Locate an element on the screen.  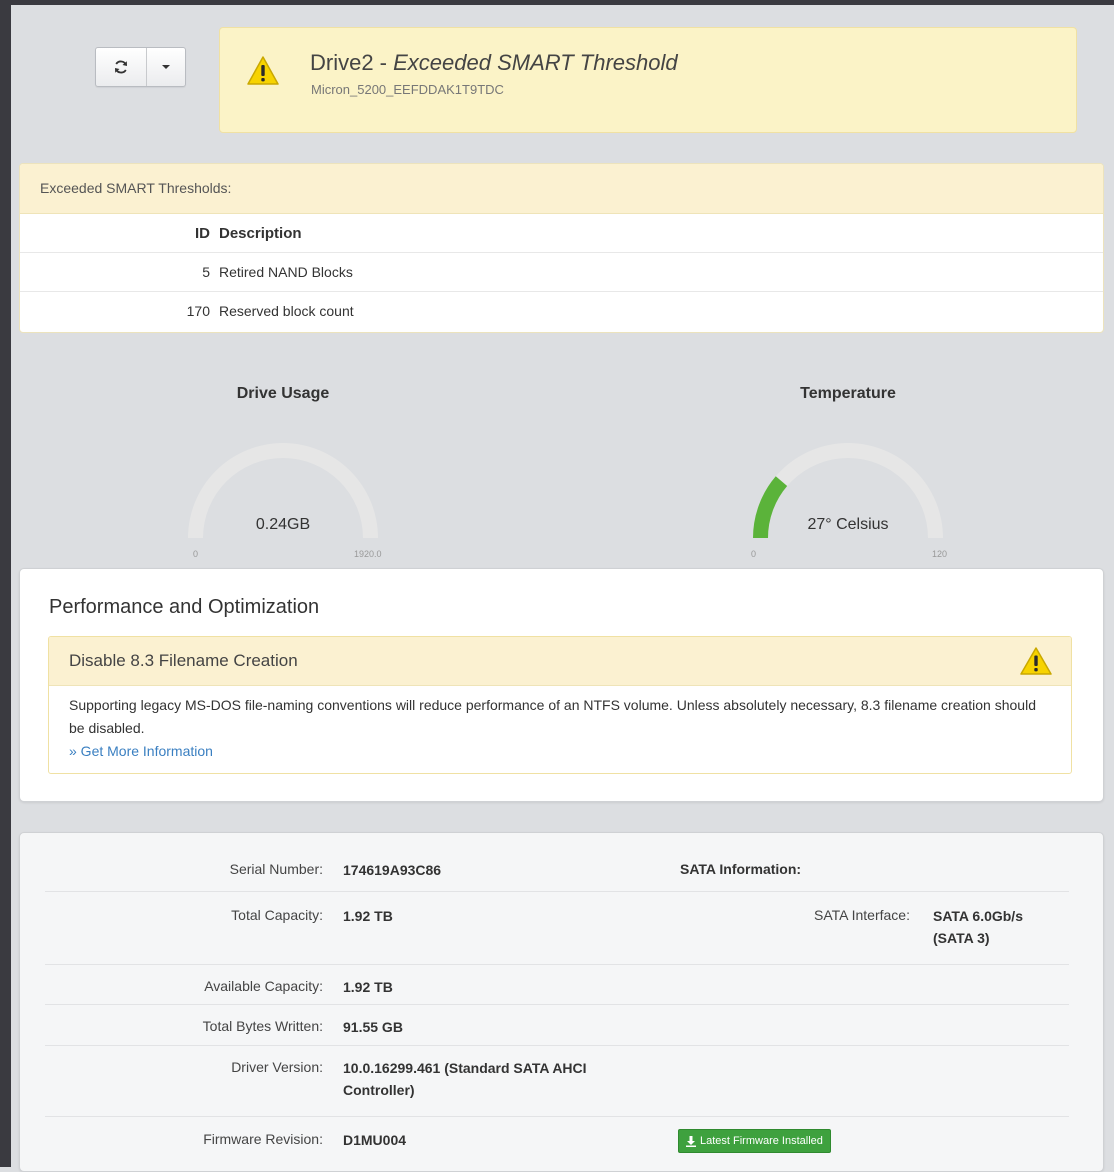
temperature-gauge: Temperature 27° Celsius 0 120 is located at coordinates (848, 485).